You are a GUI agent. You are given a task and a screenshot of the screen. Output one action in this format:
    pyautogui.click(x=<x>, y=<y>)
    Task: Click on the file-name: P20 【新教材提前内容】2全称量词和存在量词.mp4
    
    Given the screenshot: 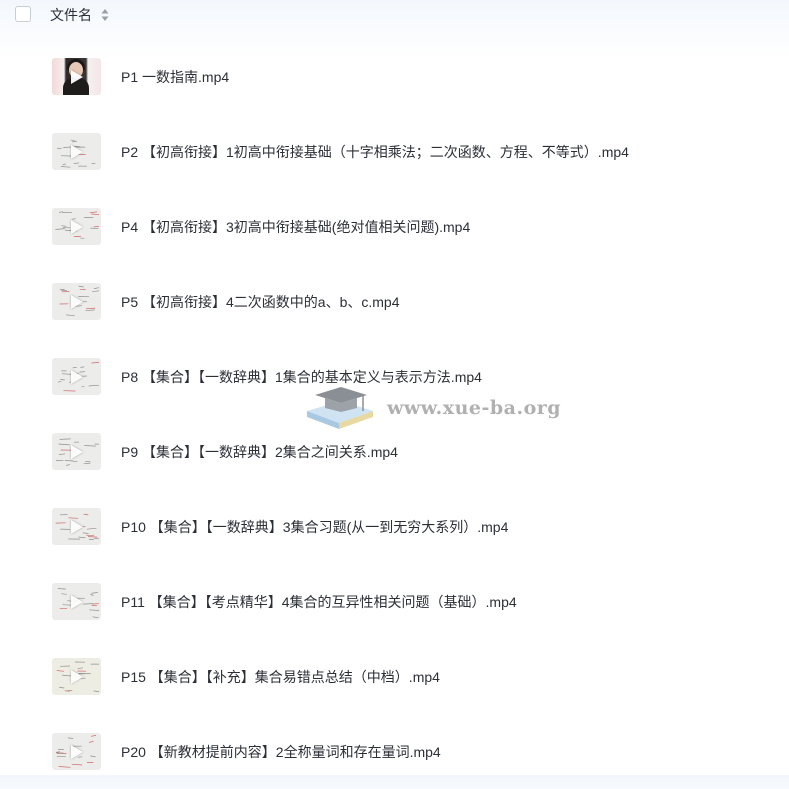 What is the action you would take?
    pyautogui.click(x=281, y=752)
    